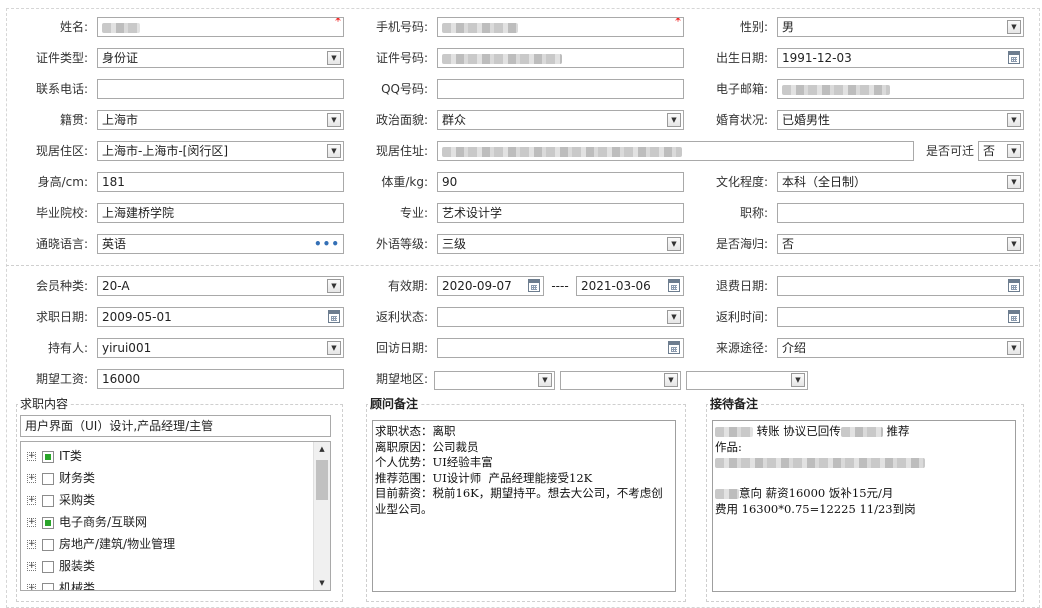 The height and width of the screenshot is (608, 1042). What do you see at coordinates (327, 244) in the screenshot?
I see `more-icon: •••` at bounding box center [327, 244].